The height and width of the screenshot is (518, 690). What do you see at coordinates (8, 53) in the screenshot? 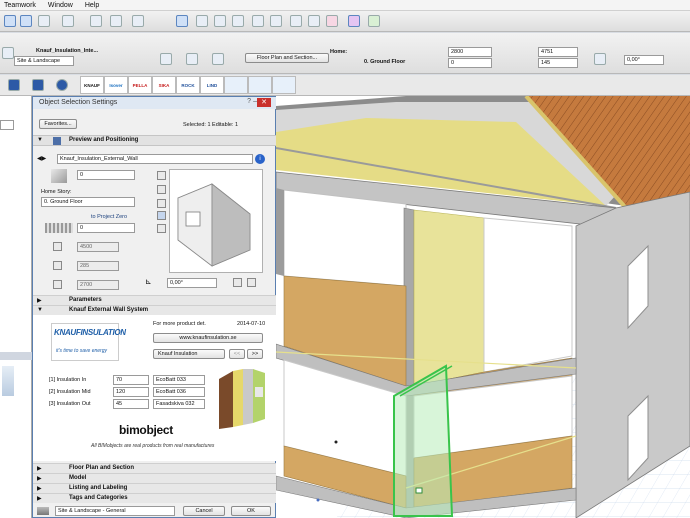
I see `settings-icon` at bounding box center [8, 53].